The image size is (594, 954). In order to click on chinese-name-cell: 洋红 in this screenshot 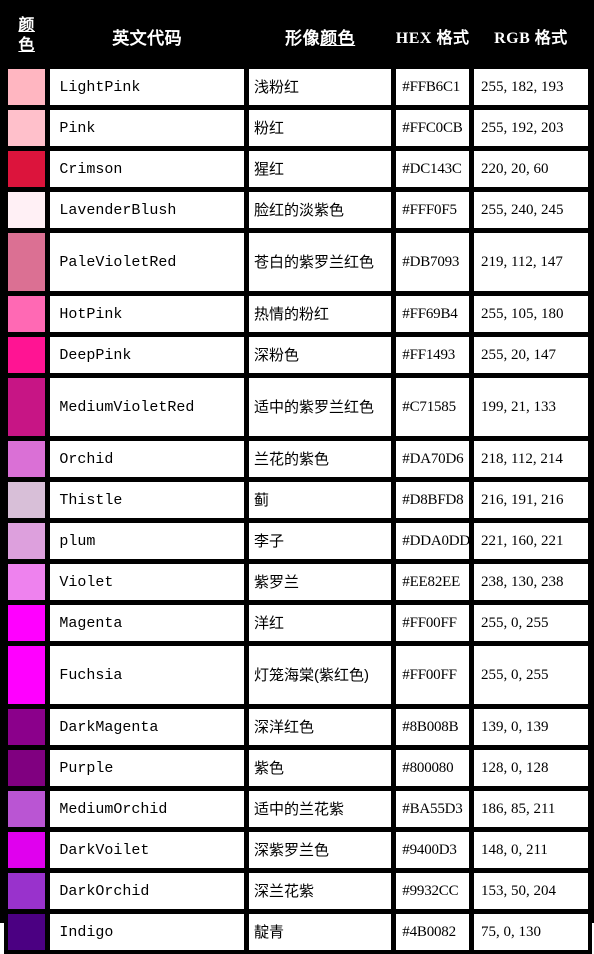, I will do `click(320, 623)`.